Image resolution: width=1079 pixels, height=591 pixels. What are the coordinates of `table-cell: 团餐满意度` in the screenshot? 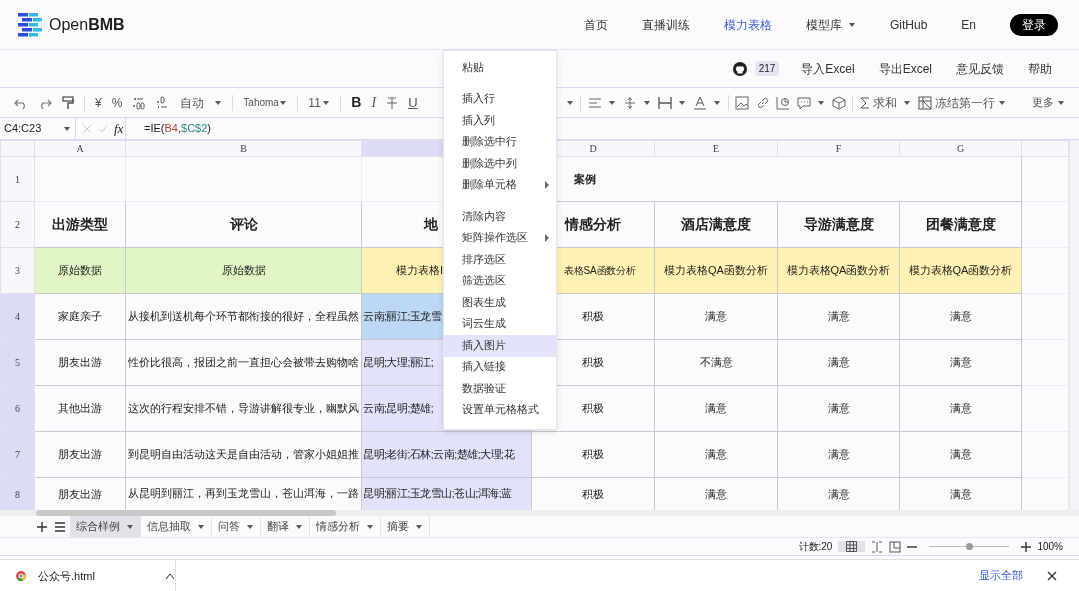 It's located at (960, 224).